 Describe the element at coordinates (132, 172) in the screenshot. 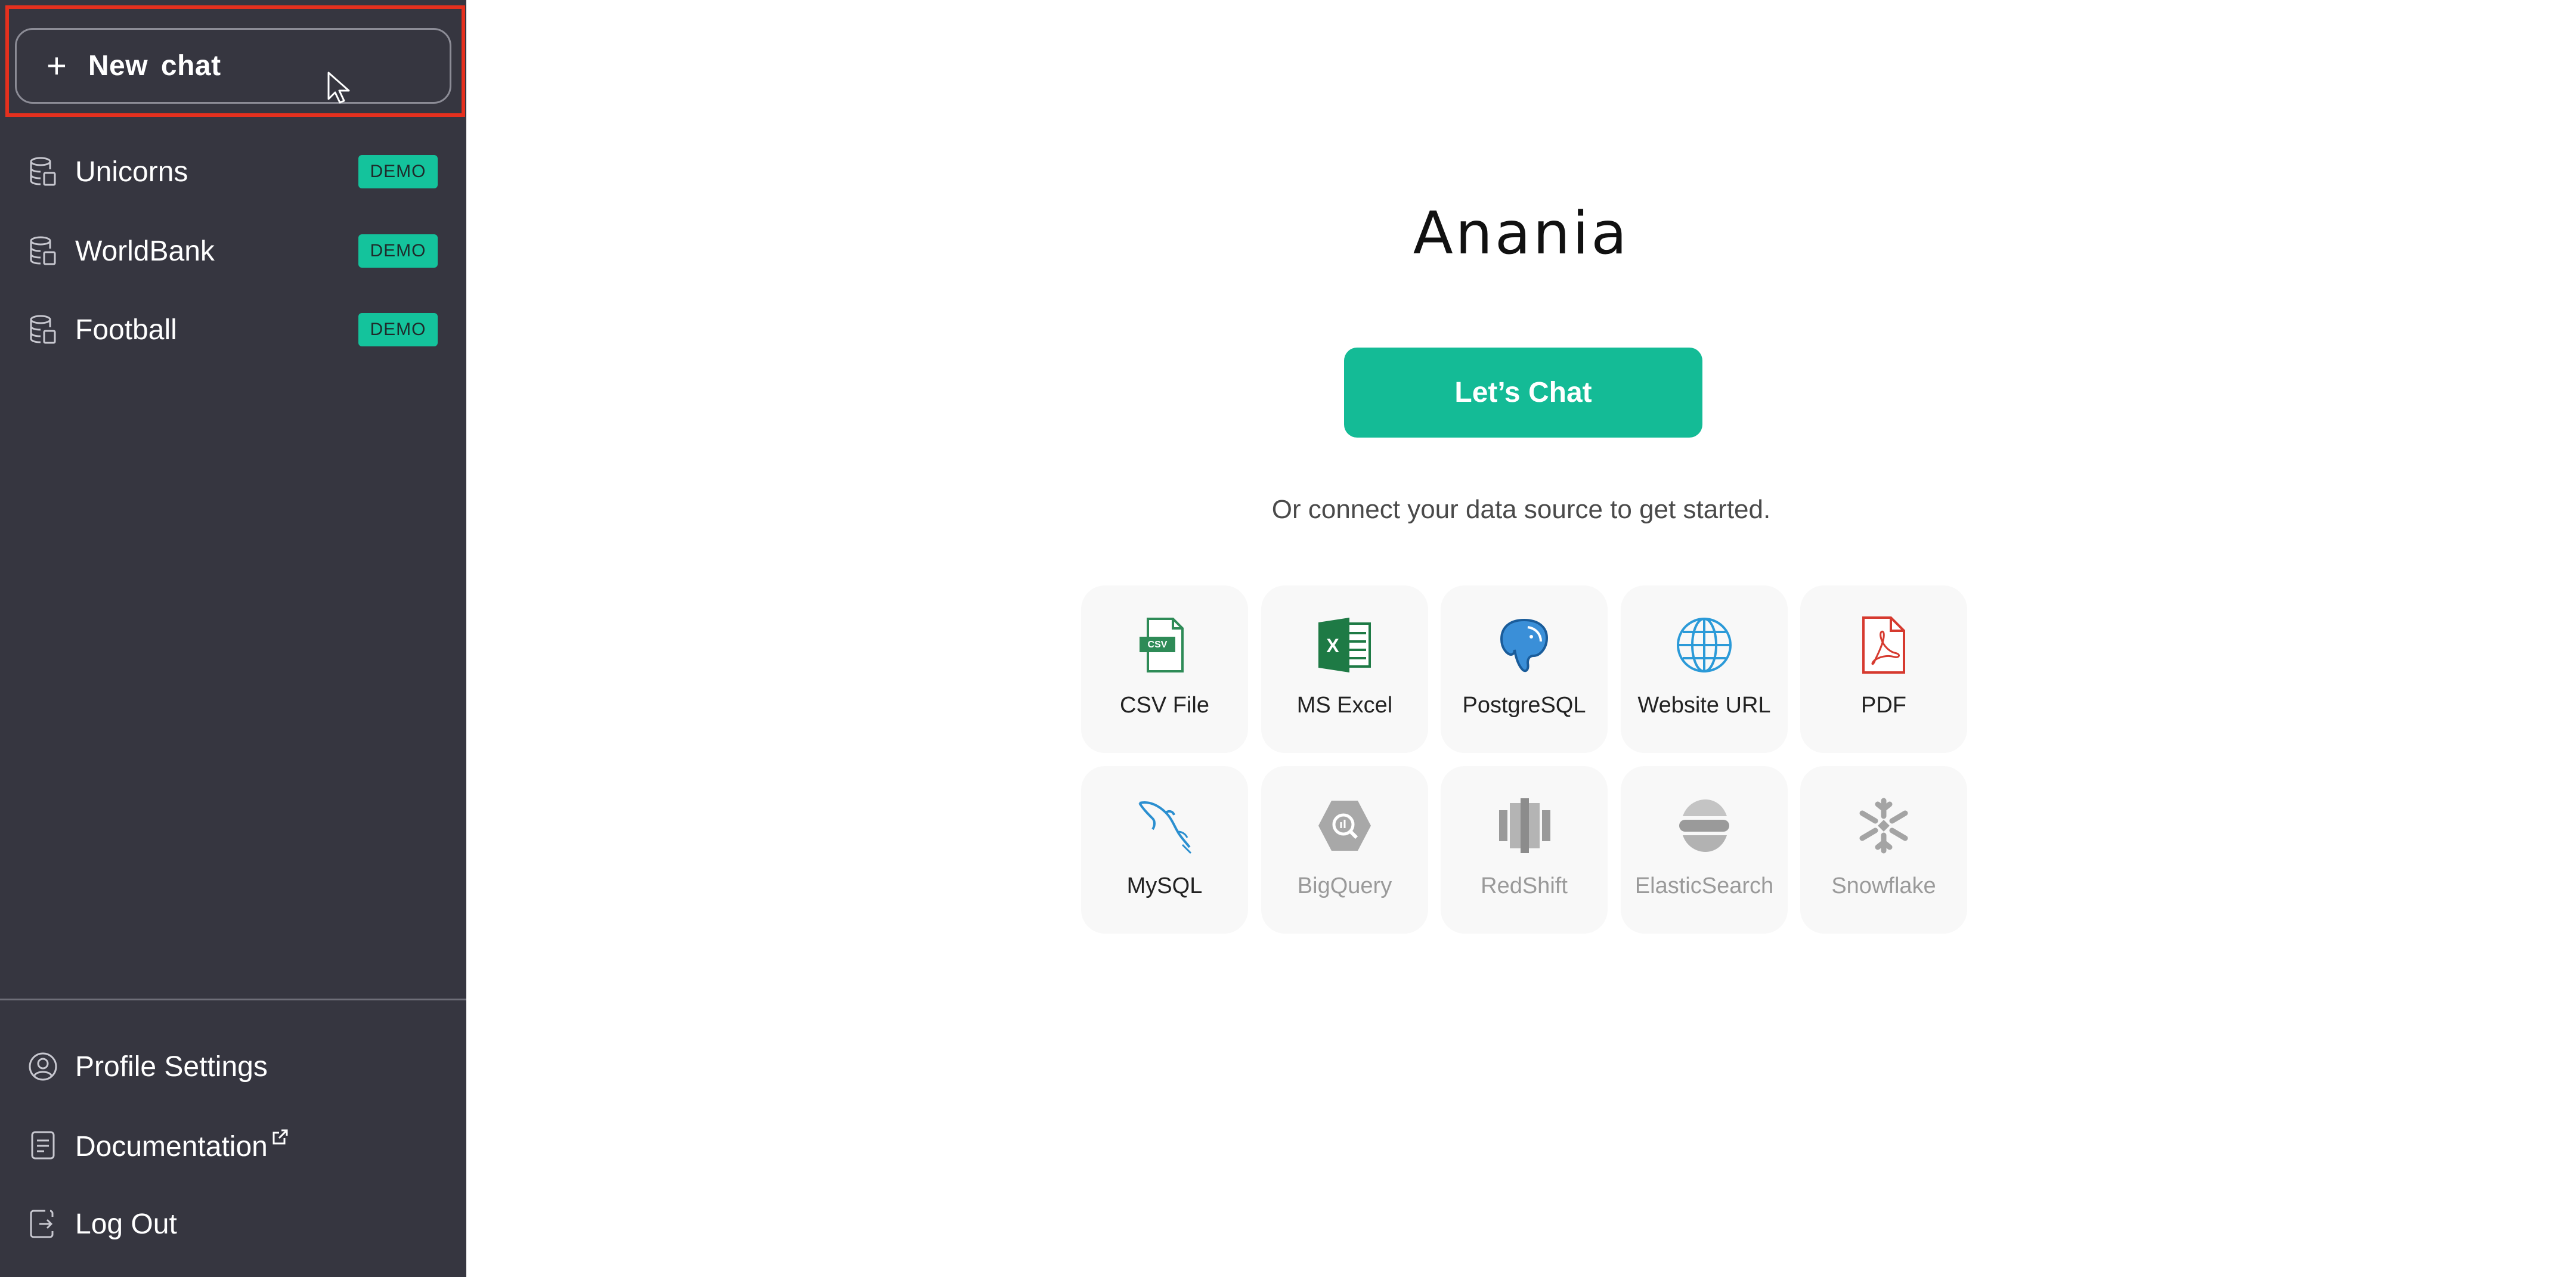

I see `sidebar-item-label: Unicorns` at that location.